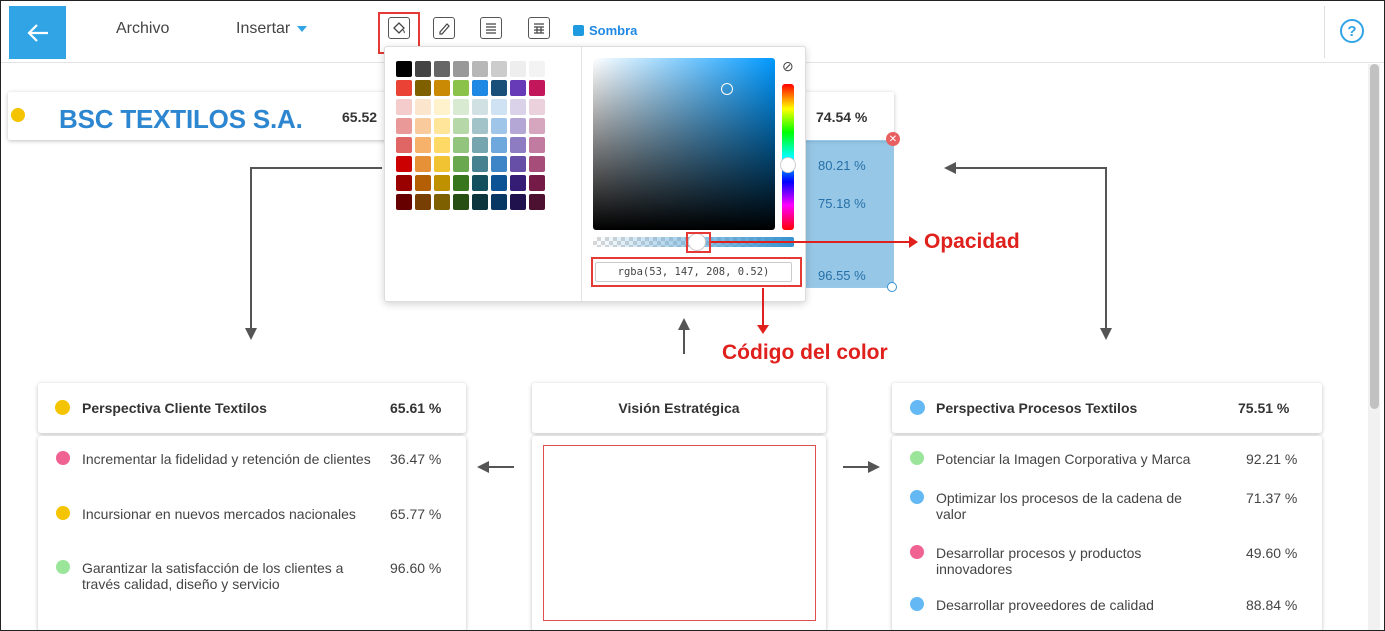 This screenshot has width=1385, height=631. I want to click on table-icon, so click(539, 28).